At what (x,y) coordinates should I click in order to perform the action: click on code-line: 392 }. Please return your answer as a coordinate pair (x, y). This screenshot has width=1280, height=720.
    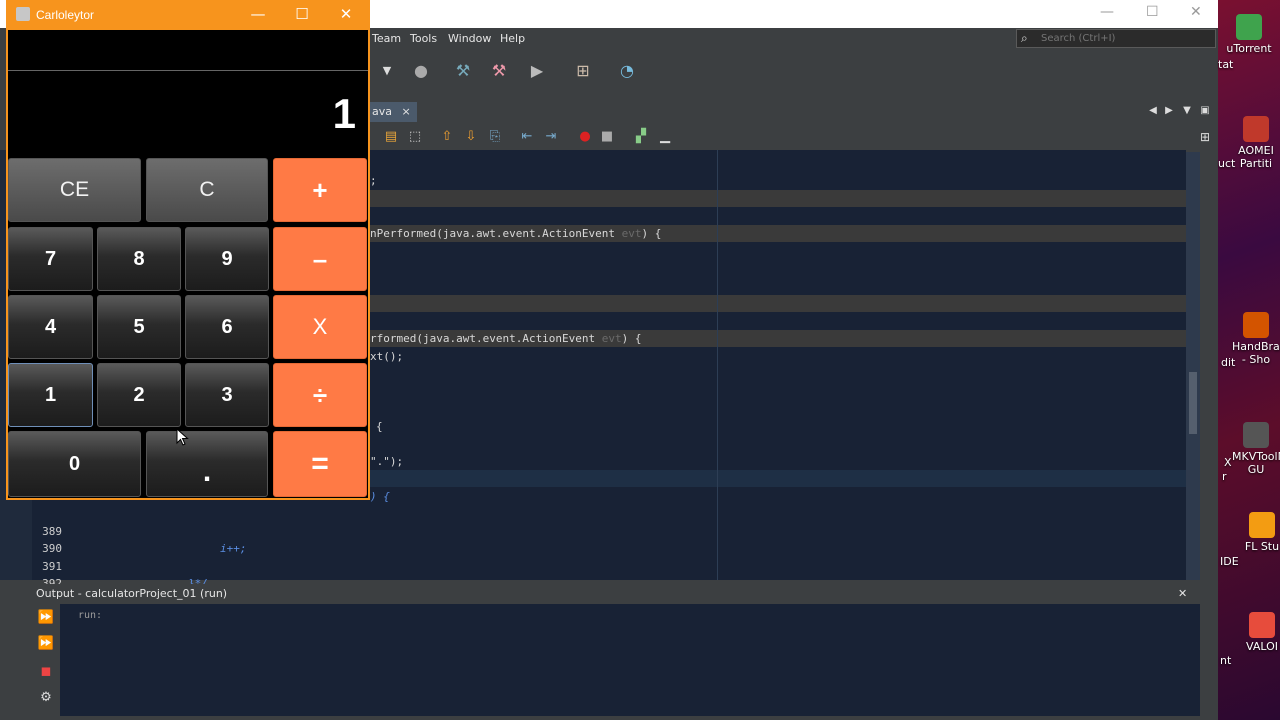
    Looking at the image, I should click on (182, 582).